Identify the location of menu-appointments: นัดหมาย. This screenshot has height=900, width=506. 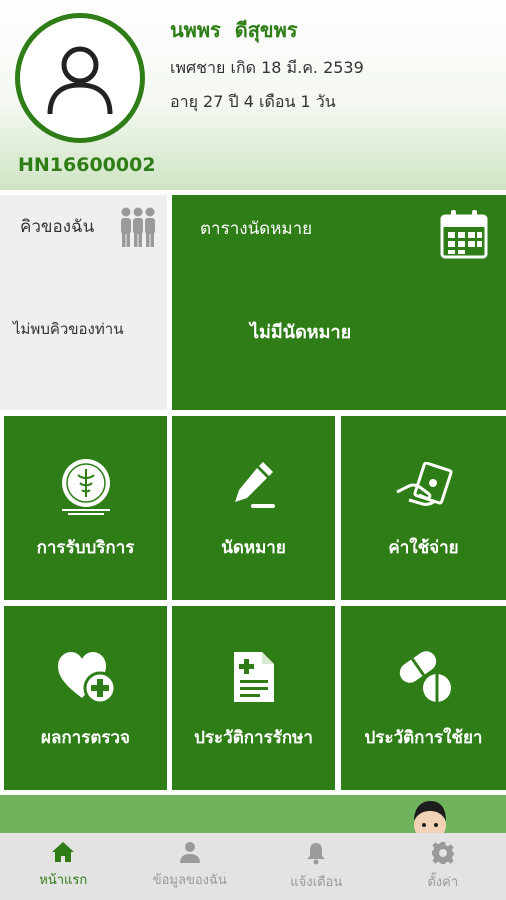
(253, 508).